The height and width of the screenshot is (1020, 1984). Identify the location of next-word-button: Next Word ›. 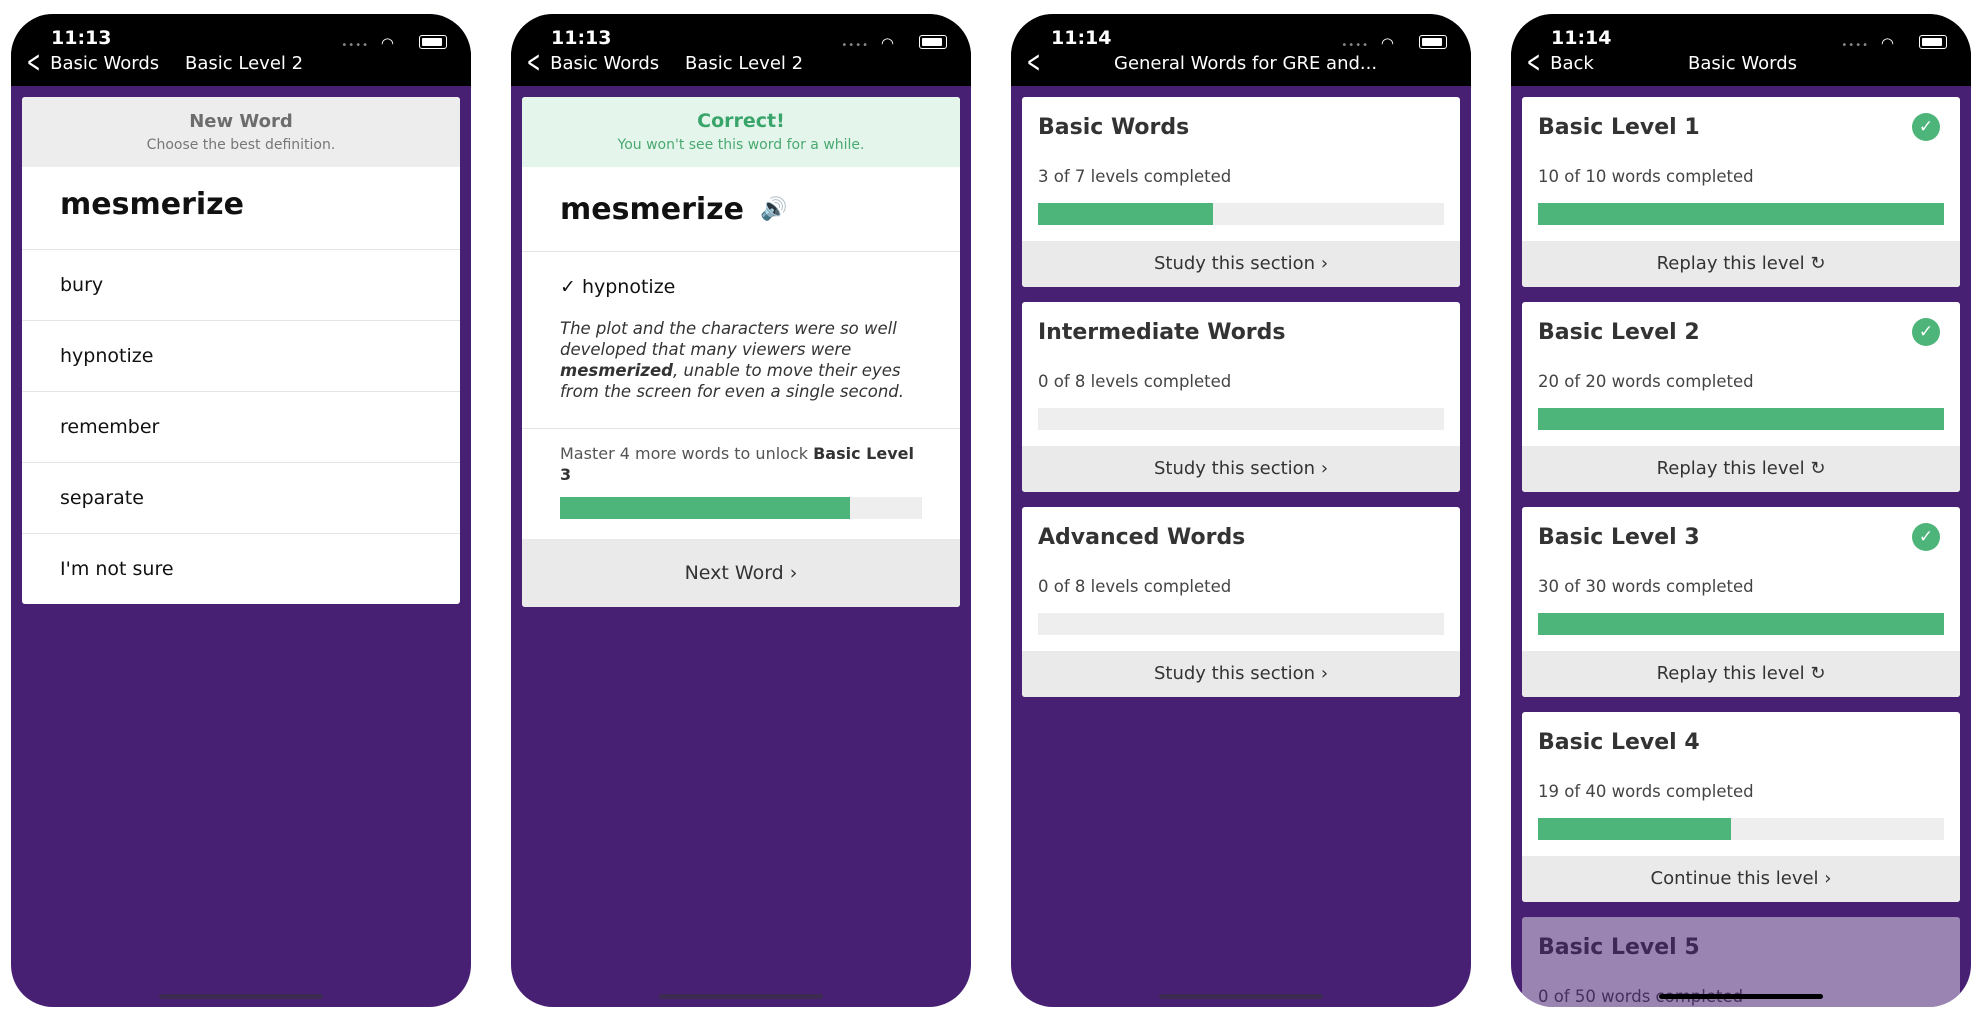
(741, 573).